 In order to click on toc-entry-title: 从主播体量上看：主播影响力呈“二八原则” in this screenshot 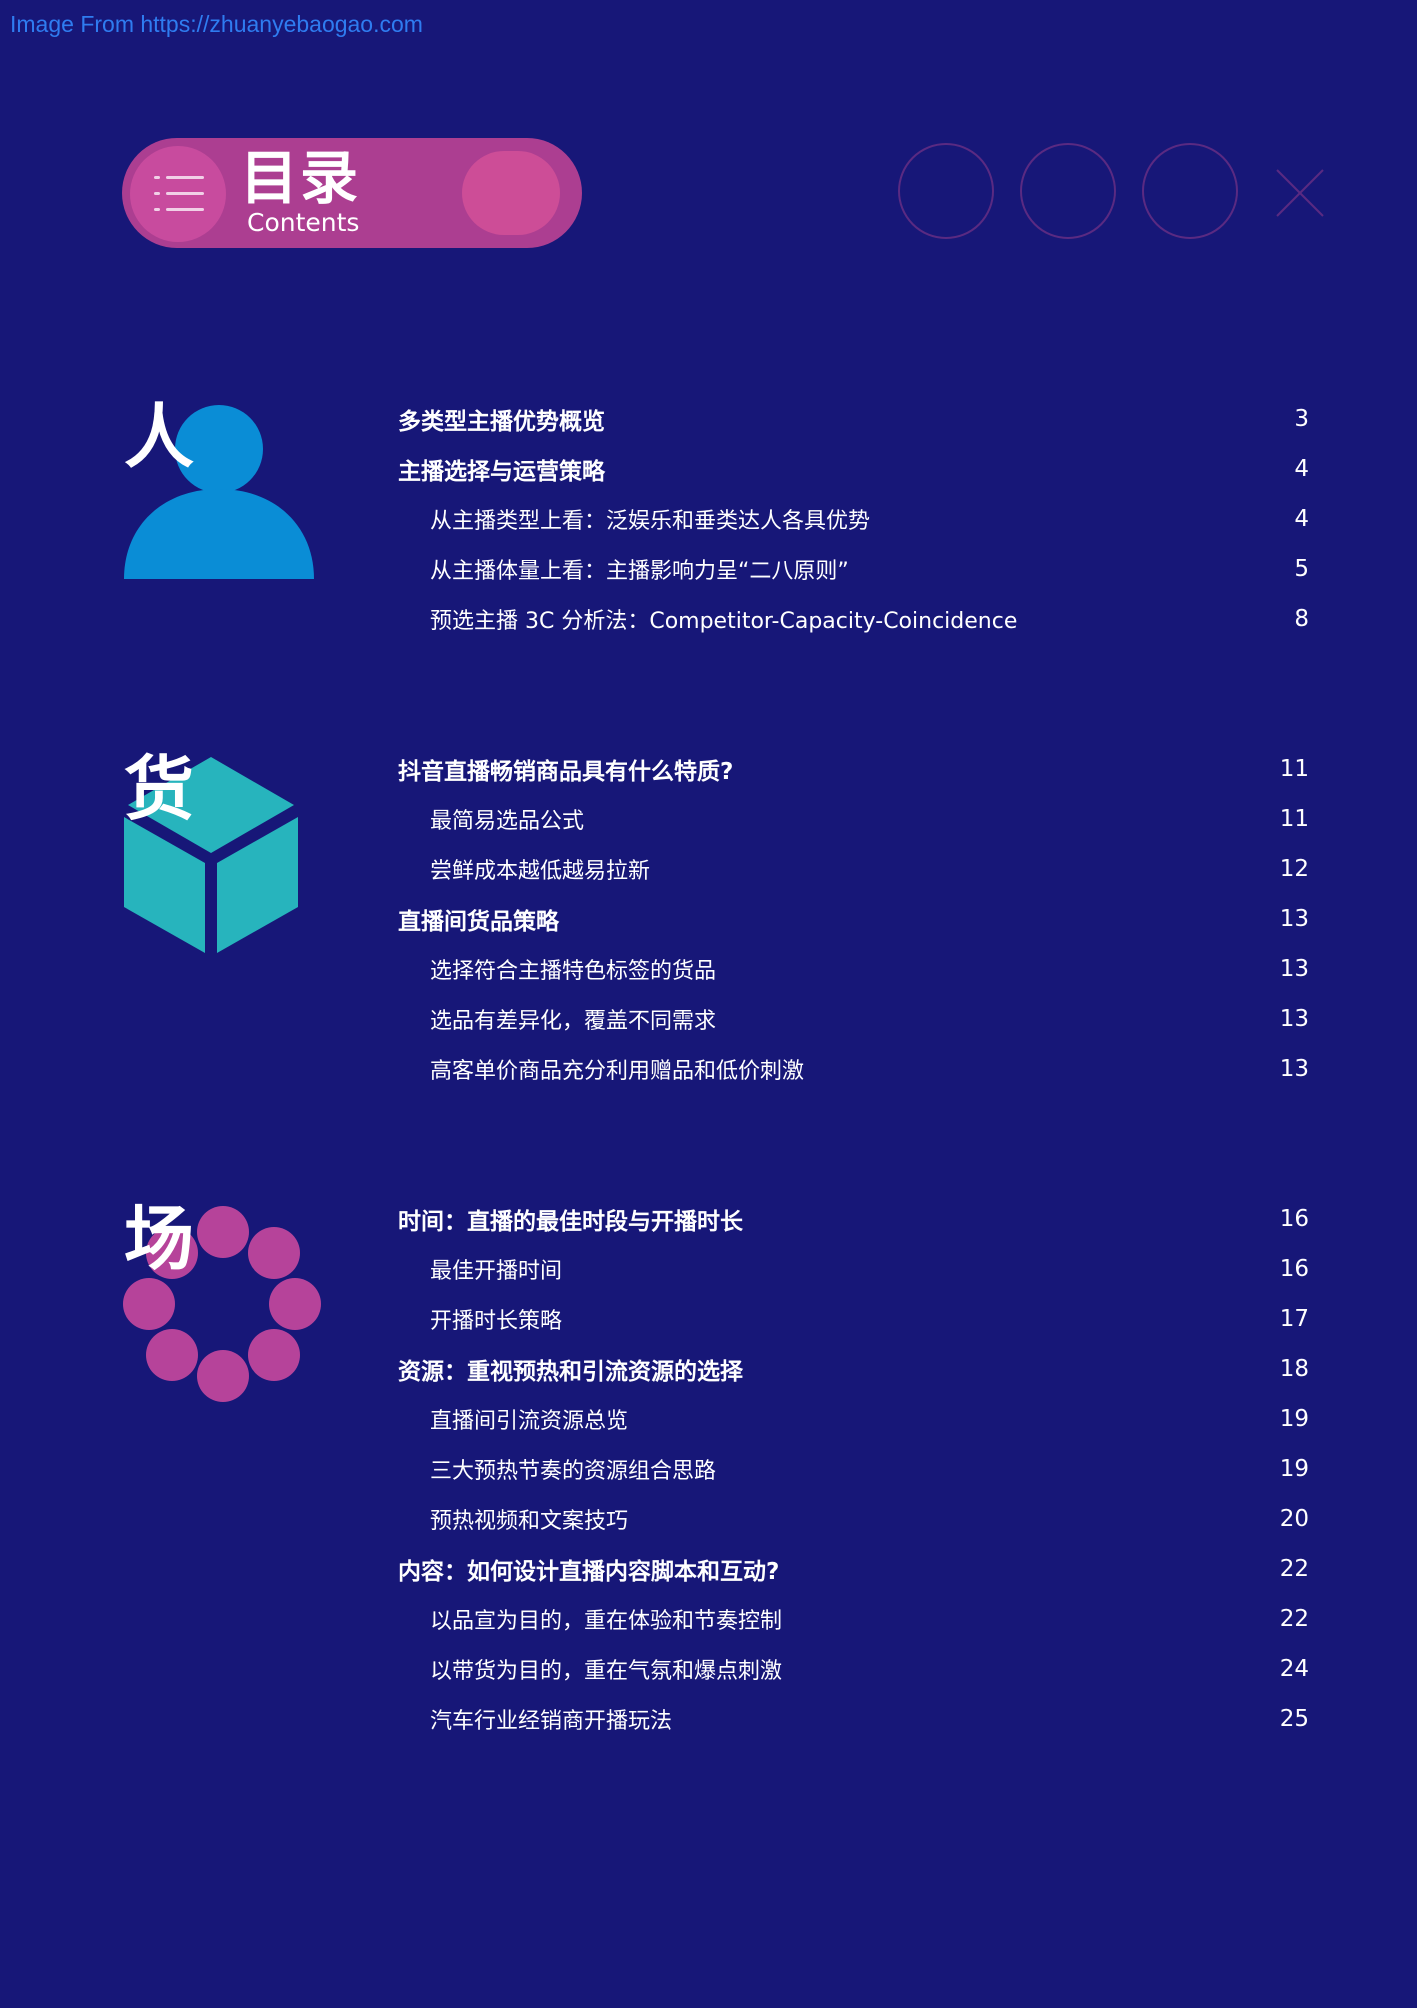, I will do `click(639, 571)`.